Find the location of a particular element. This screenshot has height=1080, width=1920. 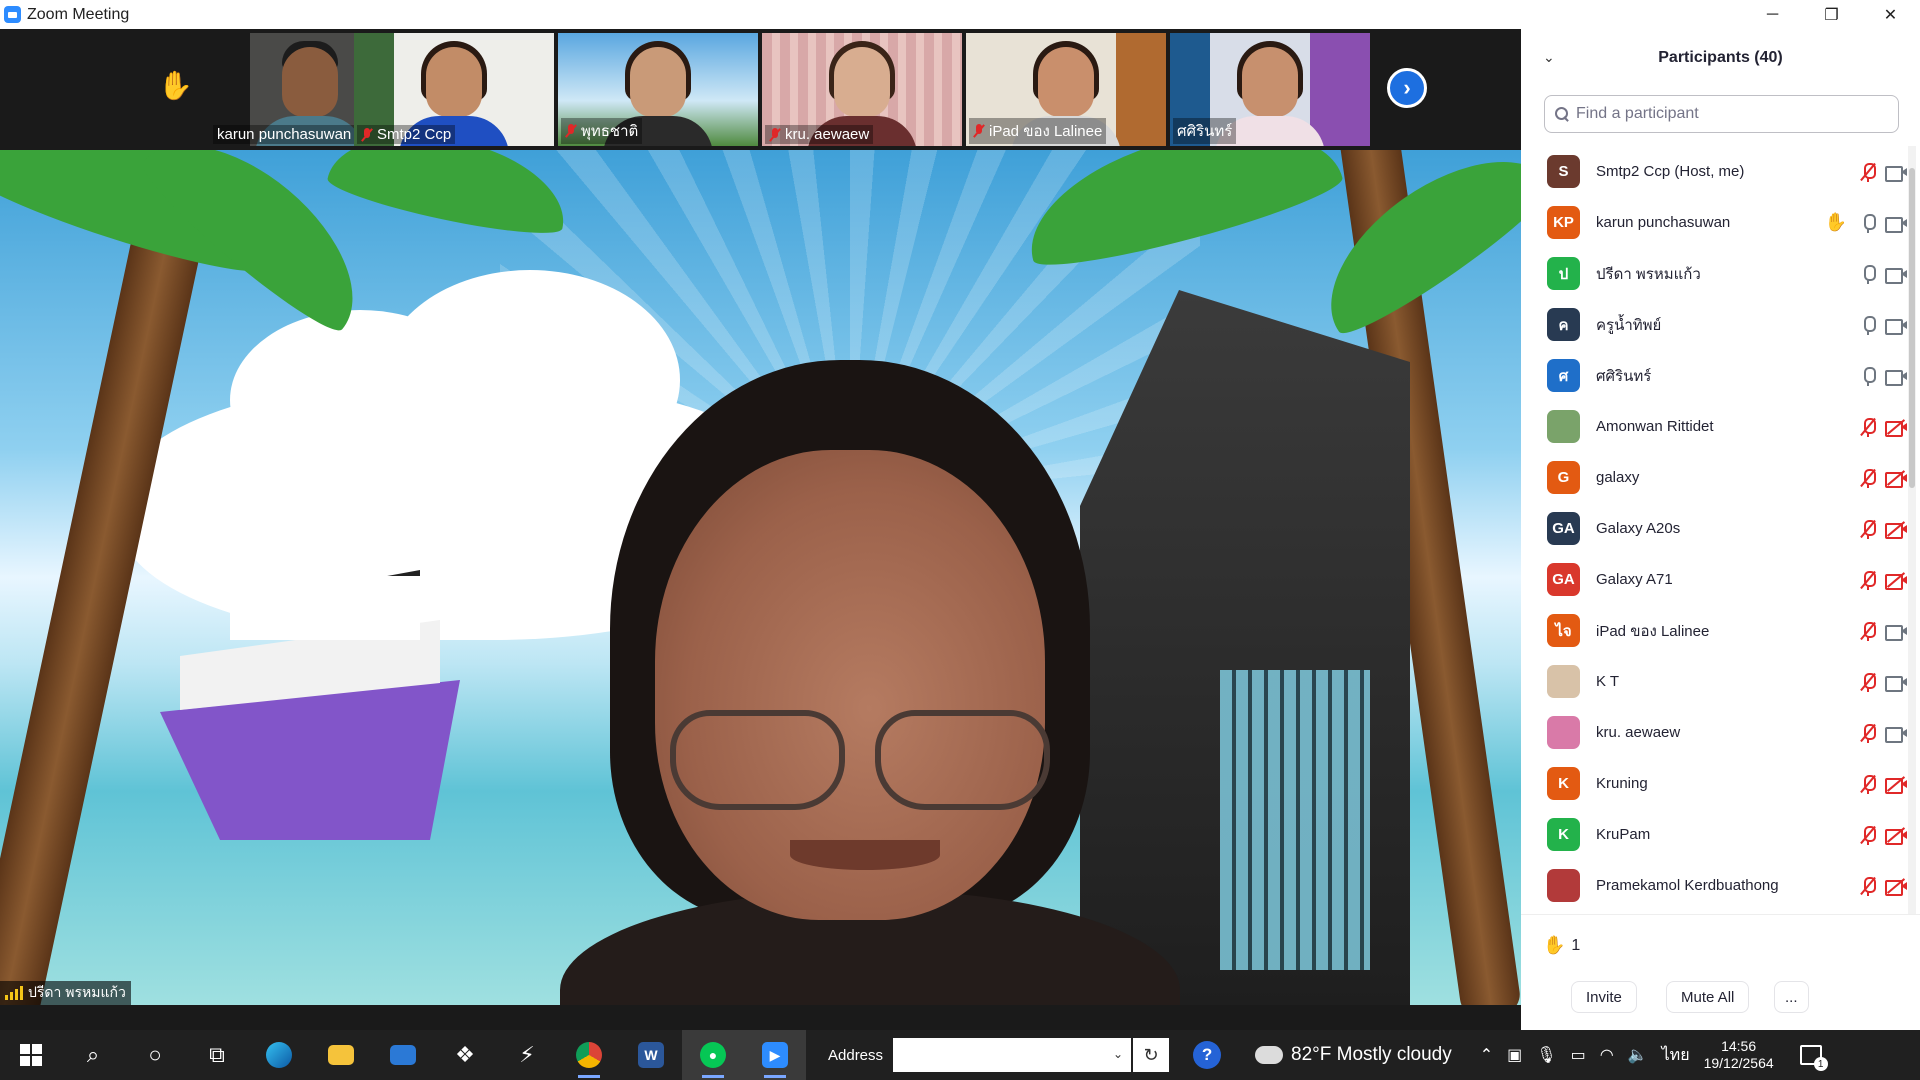

file-explorer-icon is located at coordinates (341, 1055).